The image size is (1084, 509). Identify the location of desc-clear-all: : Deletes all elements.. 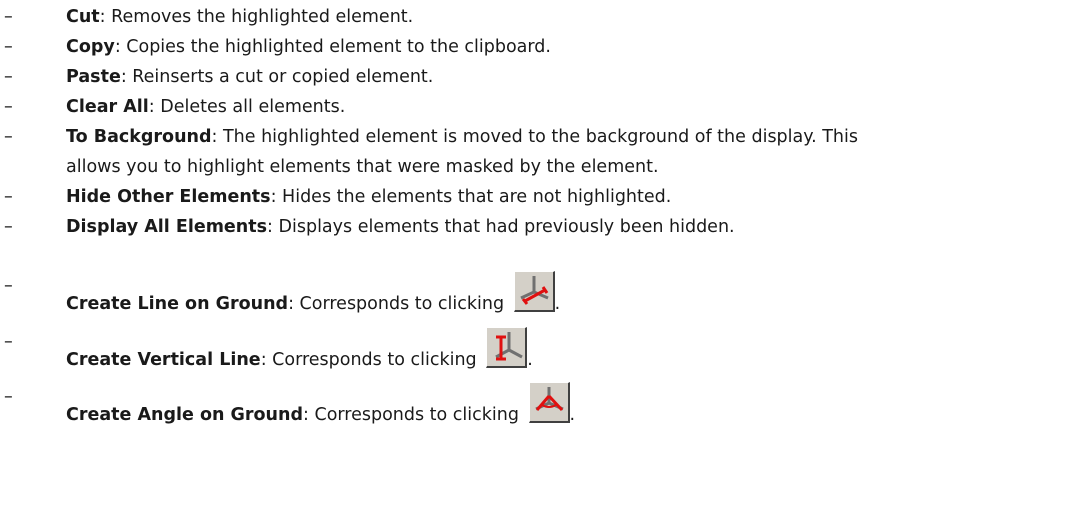
(247, 107).